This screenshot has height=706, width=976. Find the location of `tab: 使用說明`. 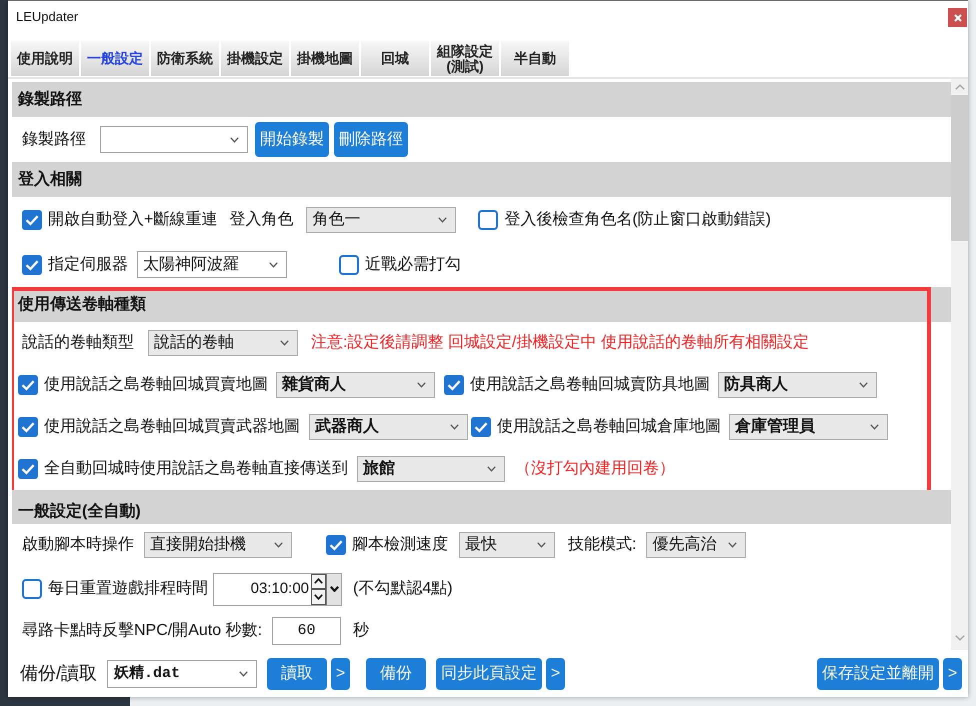

tab: 使用說明 is located at coordinates (45, 58).